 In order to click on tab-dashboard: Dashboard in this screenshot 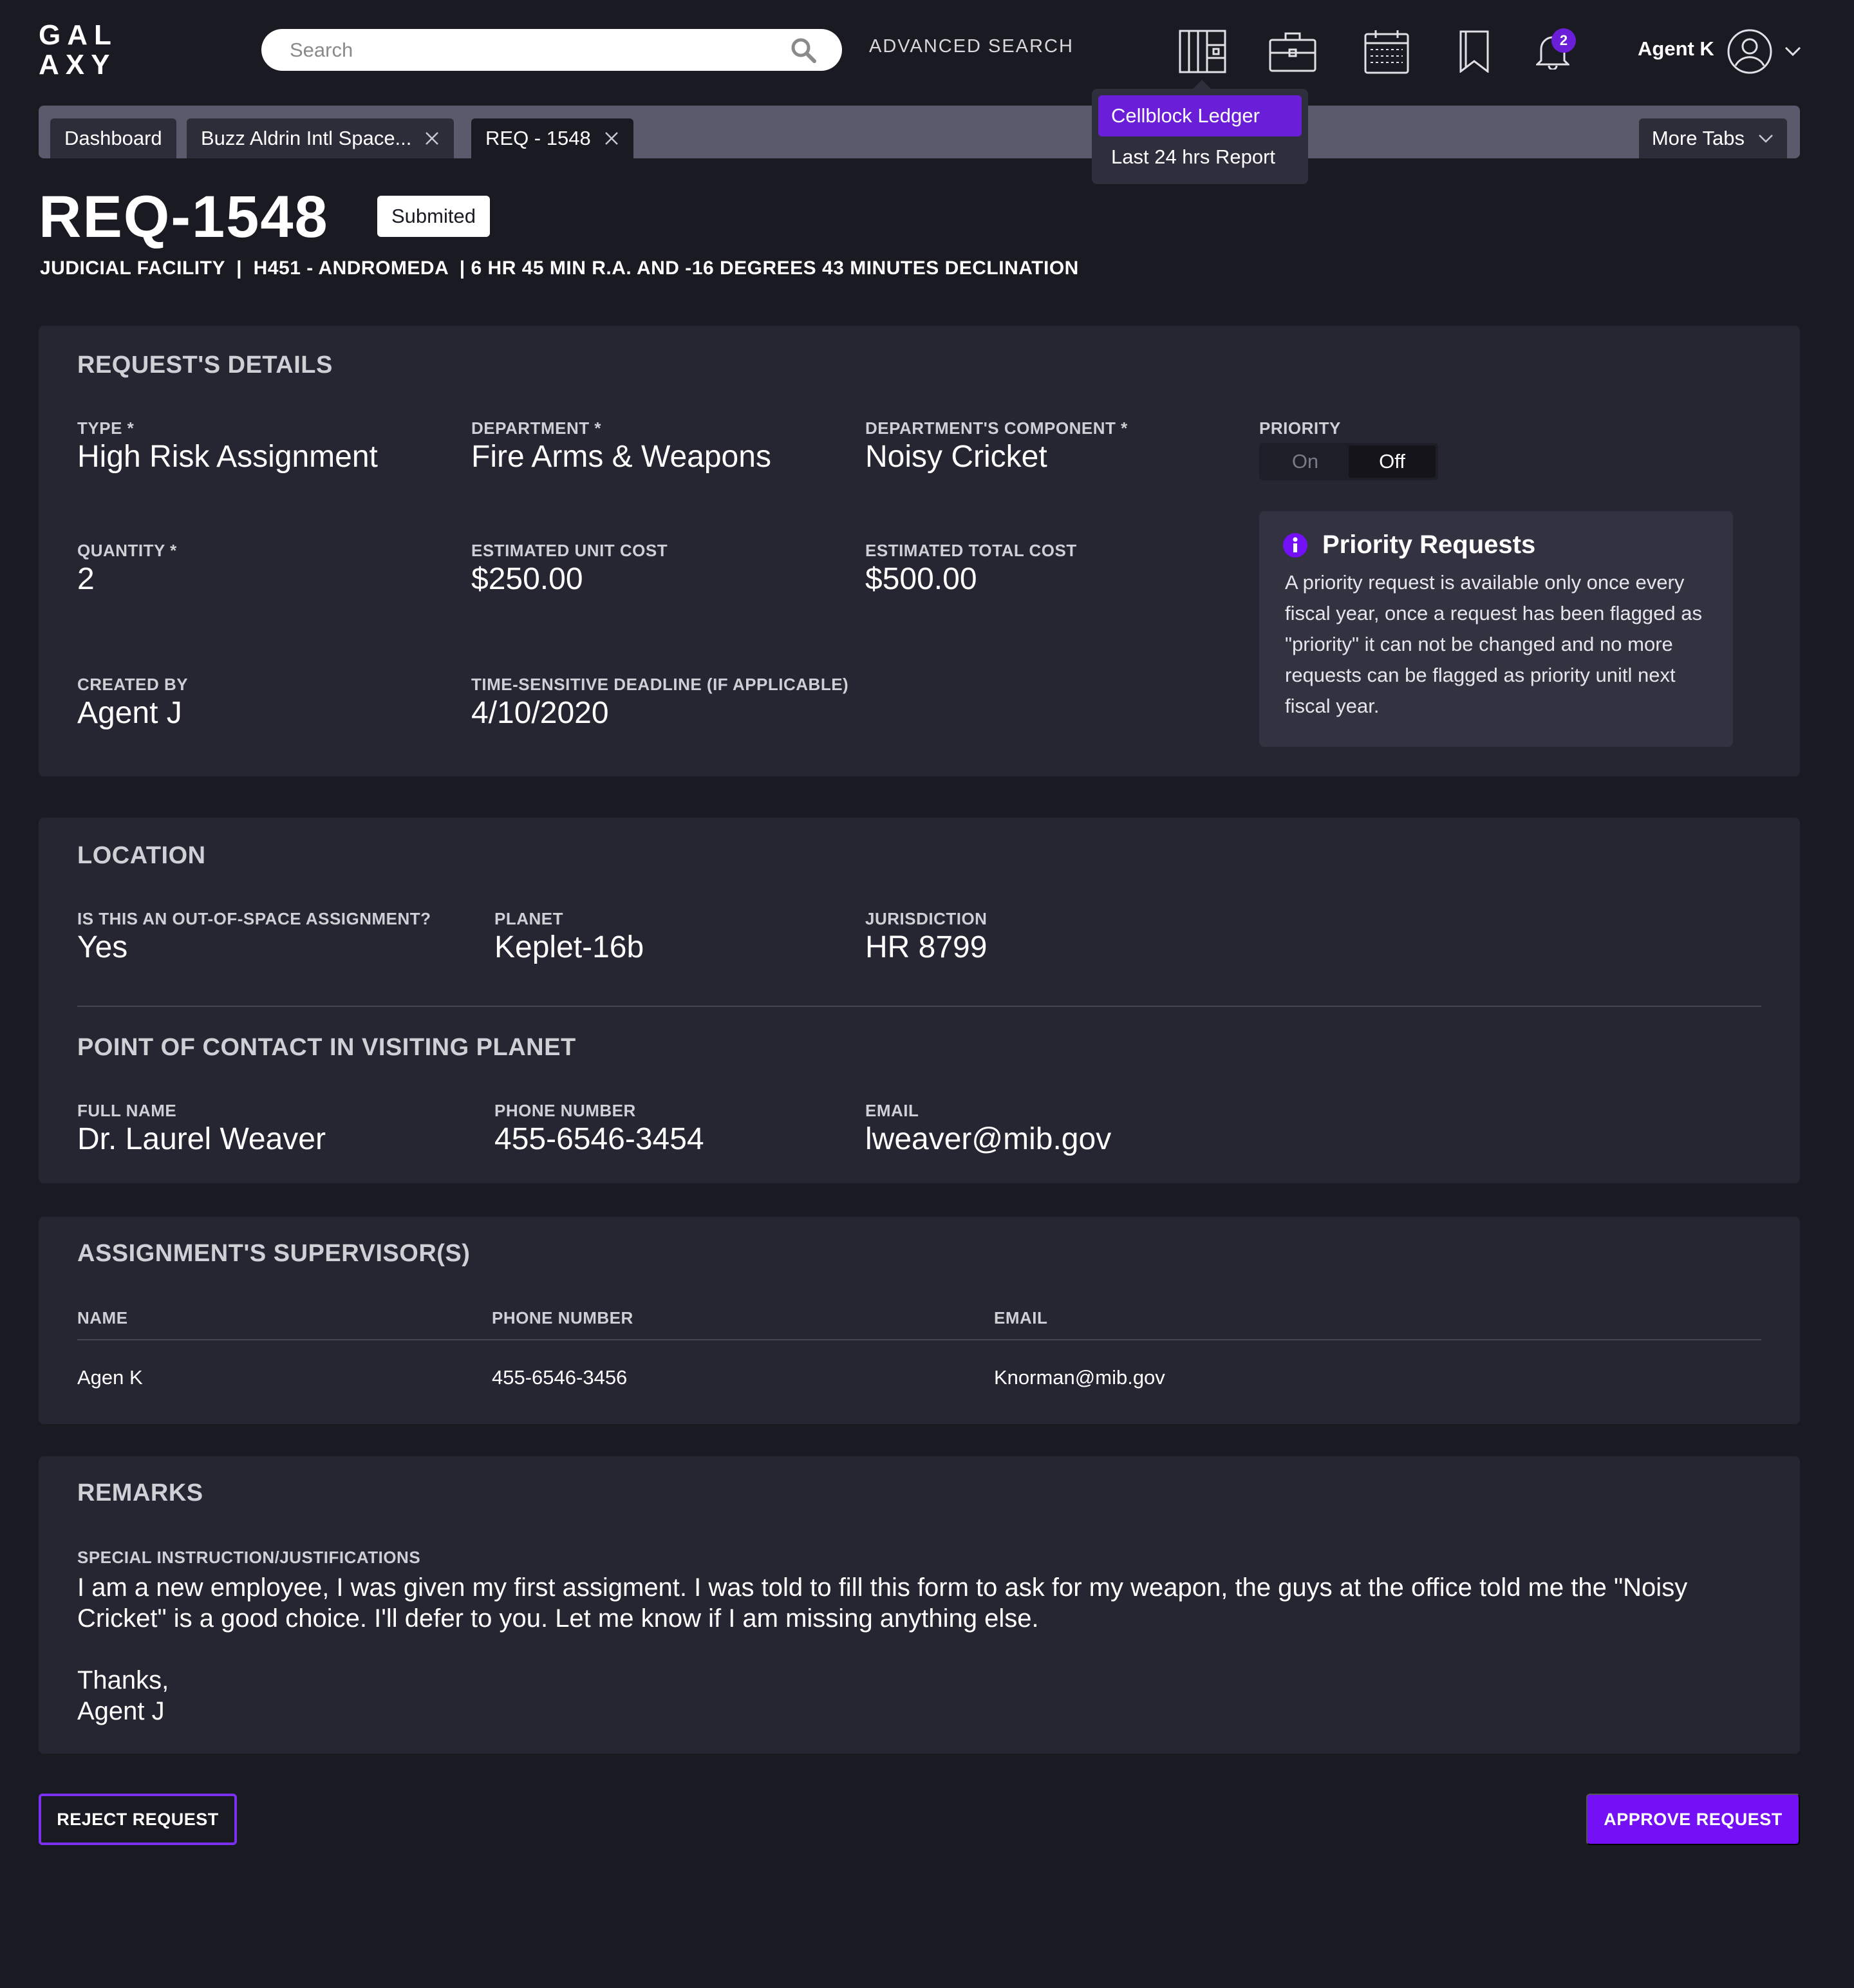, I will do `click(113, 138)`.